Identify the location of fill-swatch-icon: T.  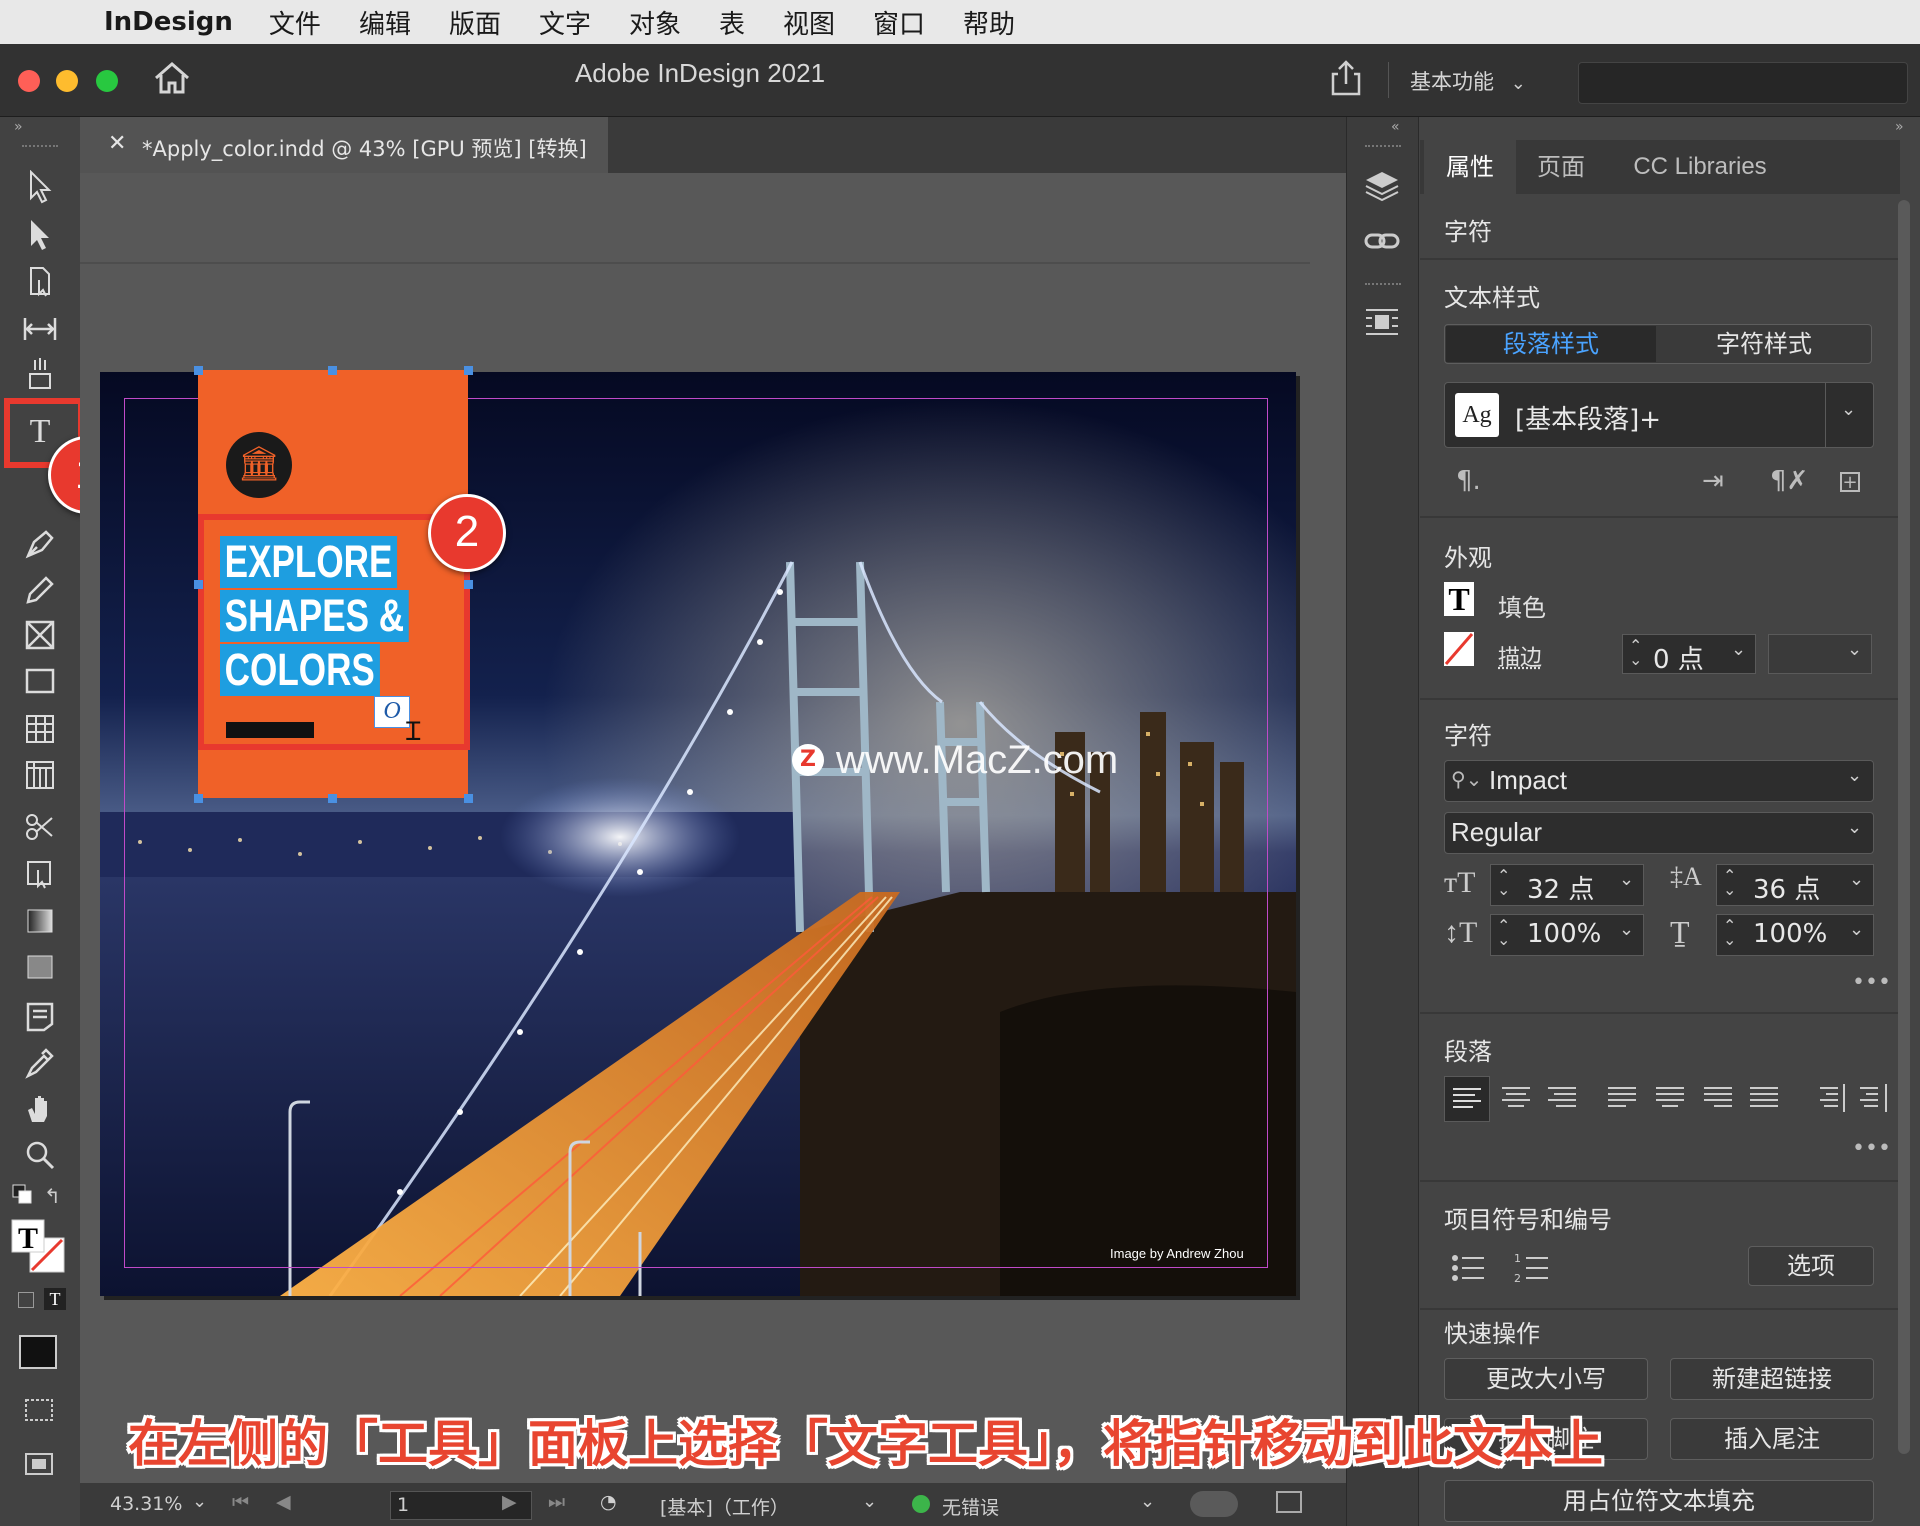
(1459, 599).